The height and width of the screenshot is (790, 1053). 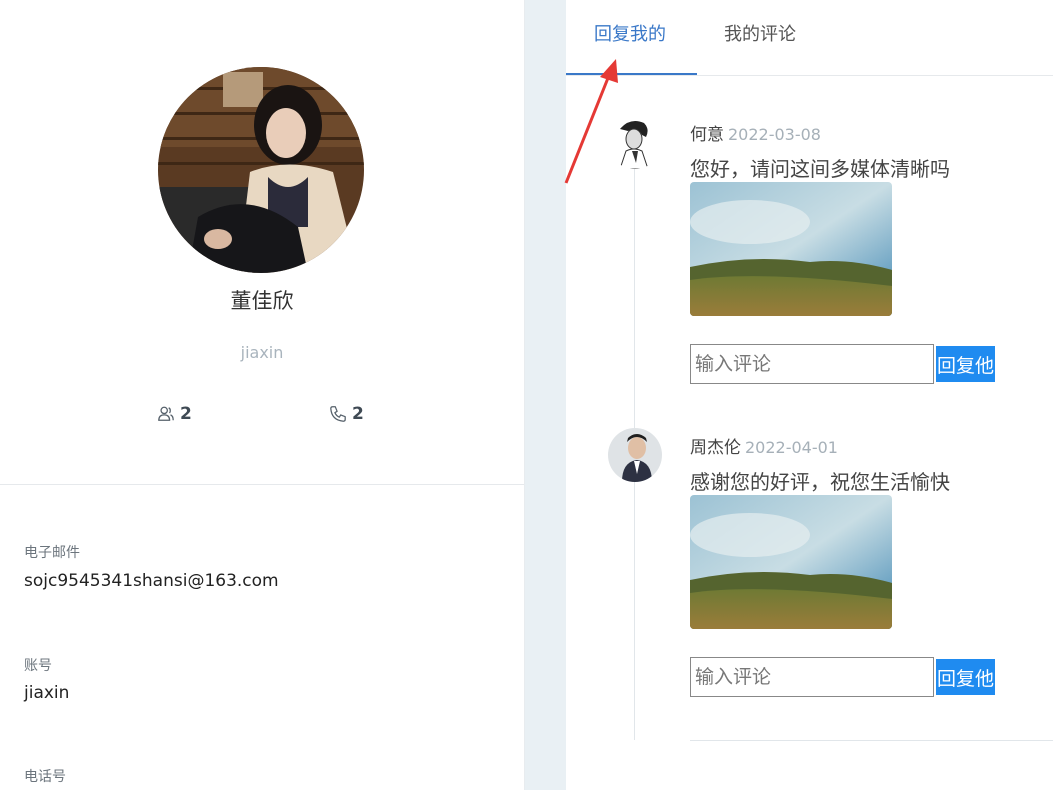 What do you see at coordinates (760, 33) in the screenshot?
I see `tab-my-comments: 我的评论` at bounding box center [760, 33].